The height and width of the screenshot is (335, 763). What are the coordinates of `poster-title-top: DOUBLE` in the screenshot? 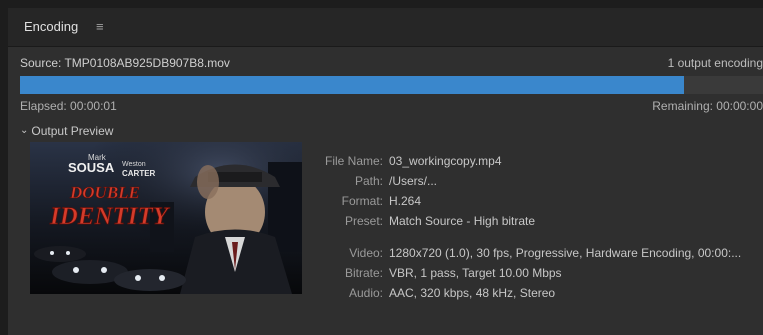 It's located at (104, 192).